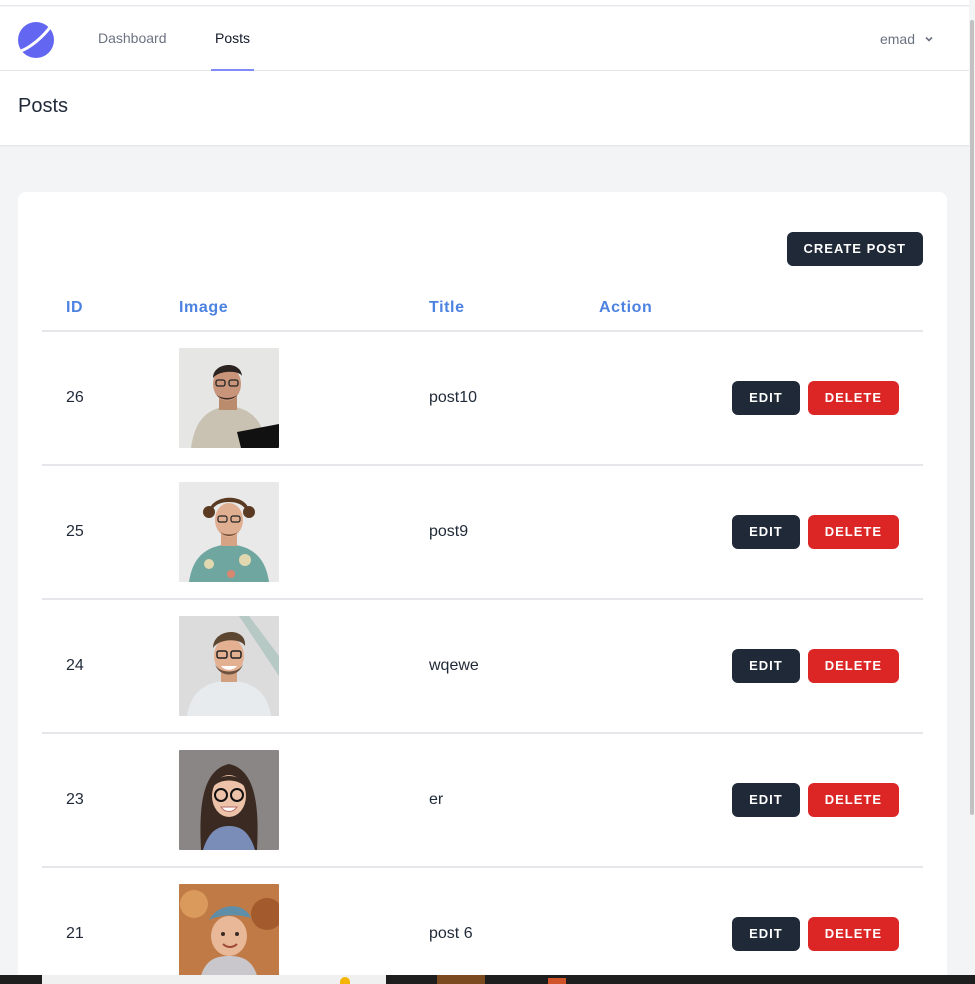 Image resolution: width=975 pixels, height=984 pixels. I want to click on table-row: 23 er EDIT DELETE, so click(482, 800).